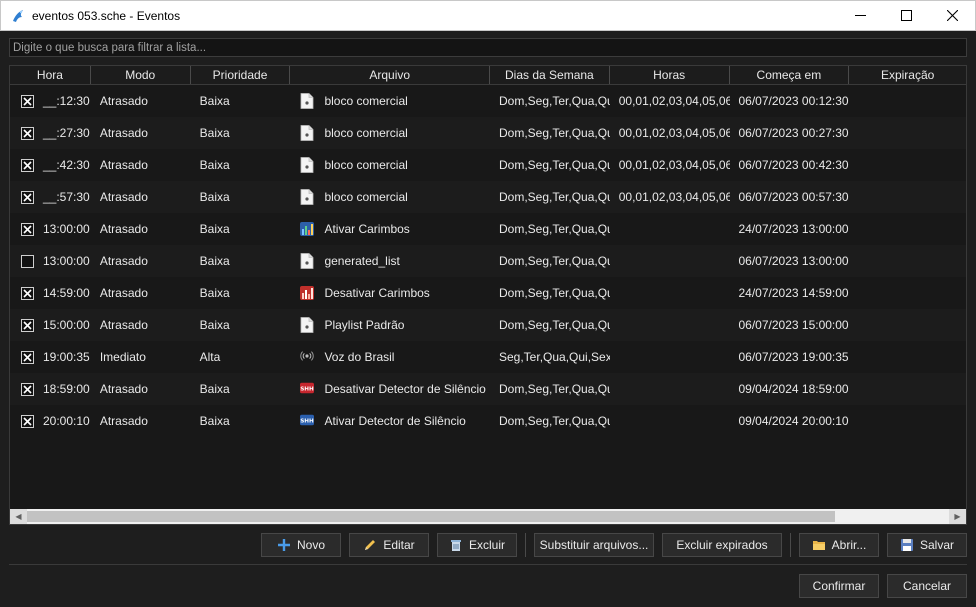  What do you see at coordinates (390, 421) in the screenshot?
I see `cell-arquivo: SHH Ativar Detector de Silêncio` at bounding box center [390, 421].